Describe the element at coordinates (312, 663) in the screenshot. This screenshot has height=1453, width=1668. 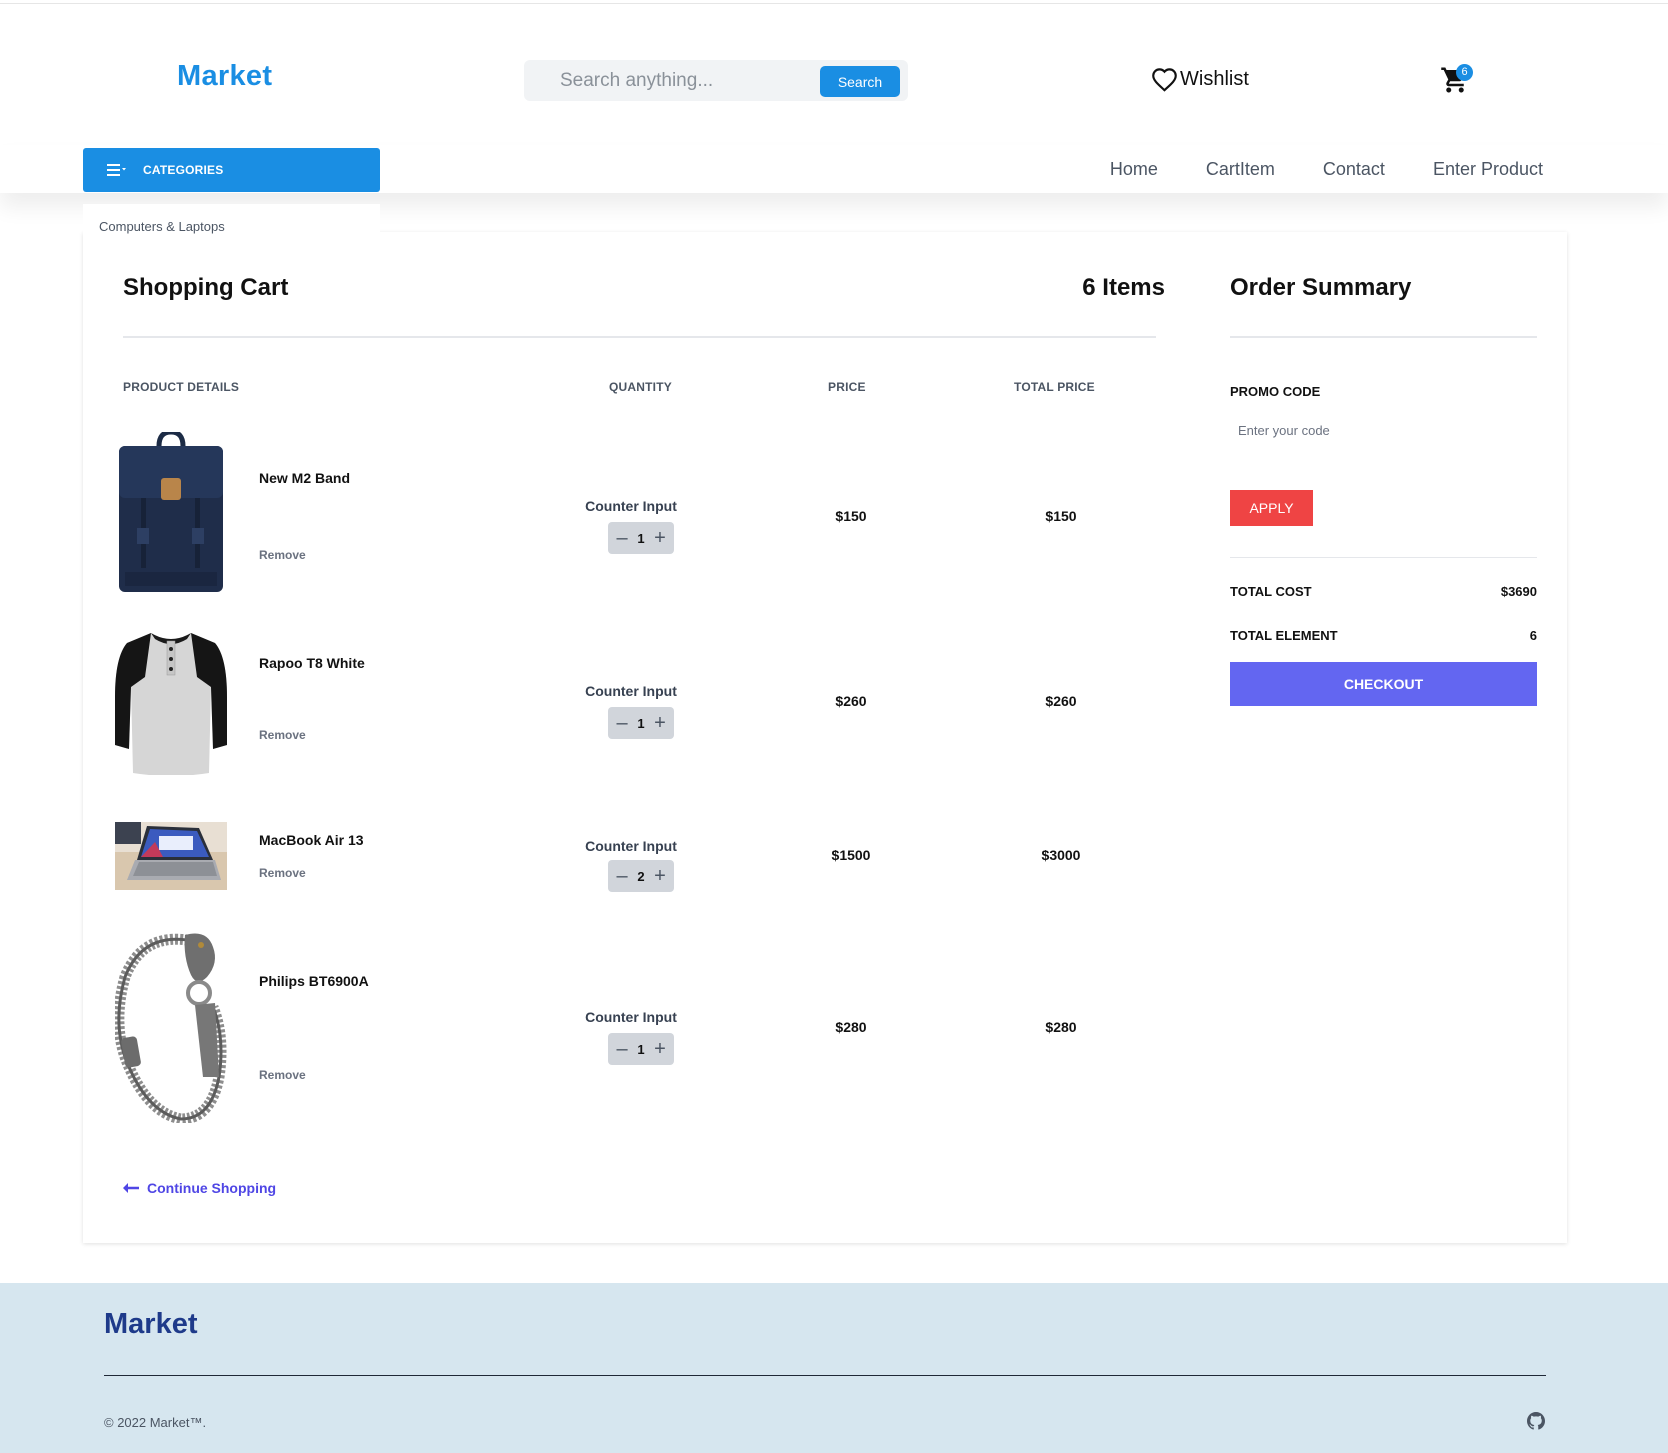
I see `product-name: Rapoo T8 White` at that location.